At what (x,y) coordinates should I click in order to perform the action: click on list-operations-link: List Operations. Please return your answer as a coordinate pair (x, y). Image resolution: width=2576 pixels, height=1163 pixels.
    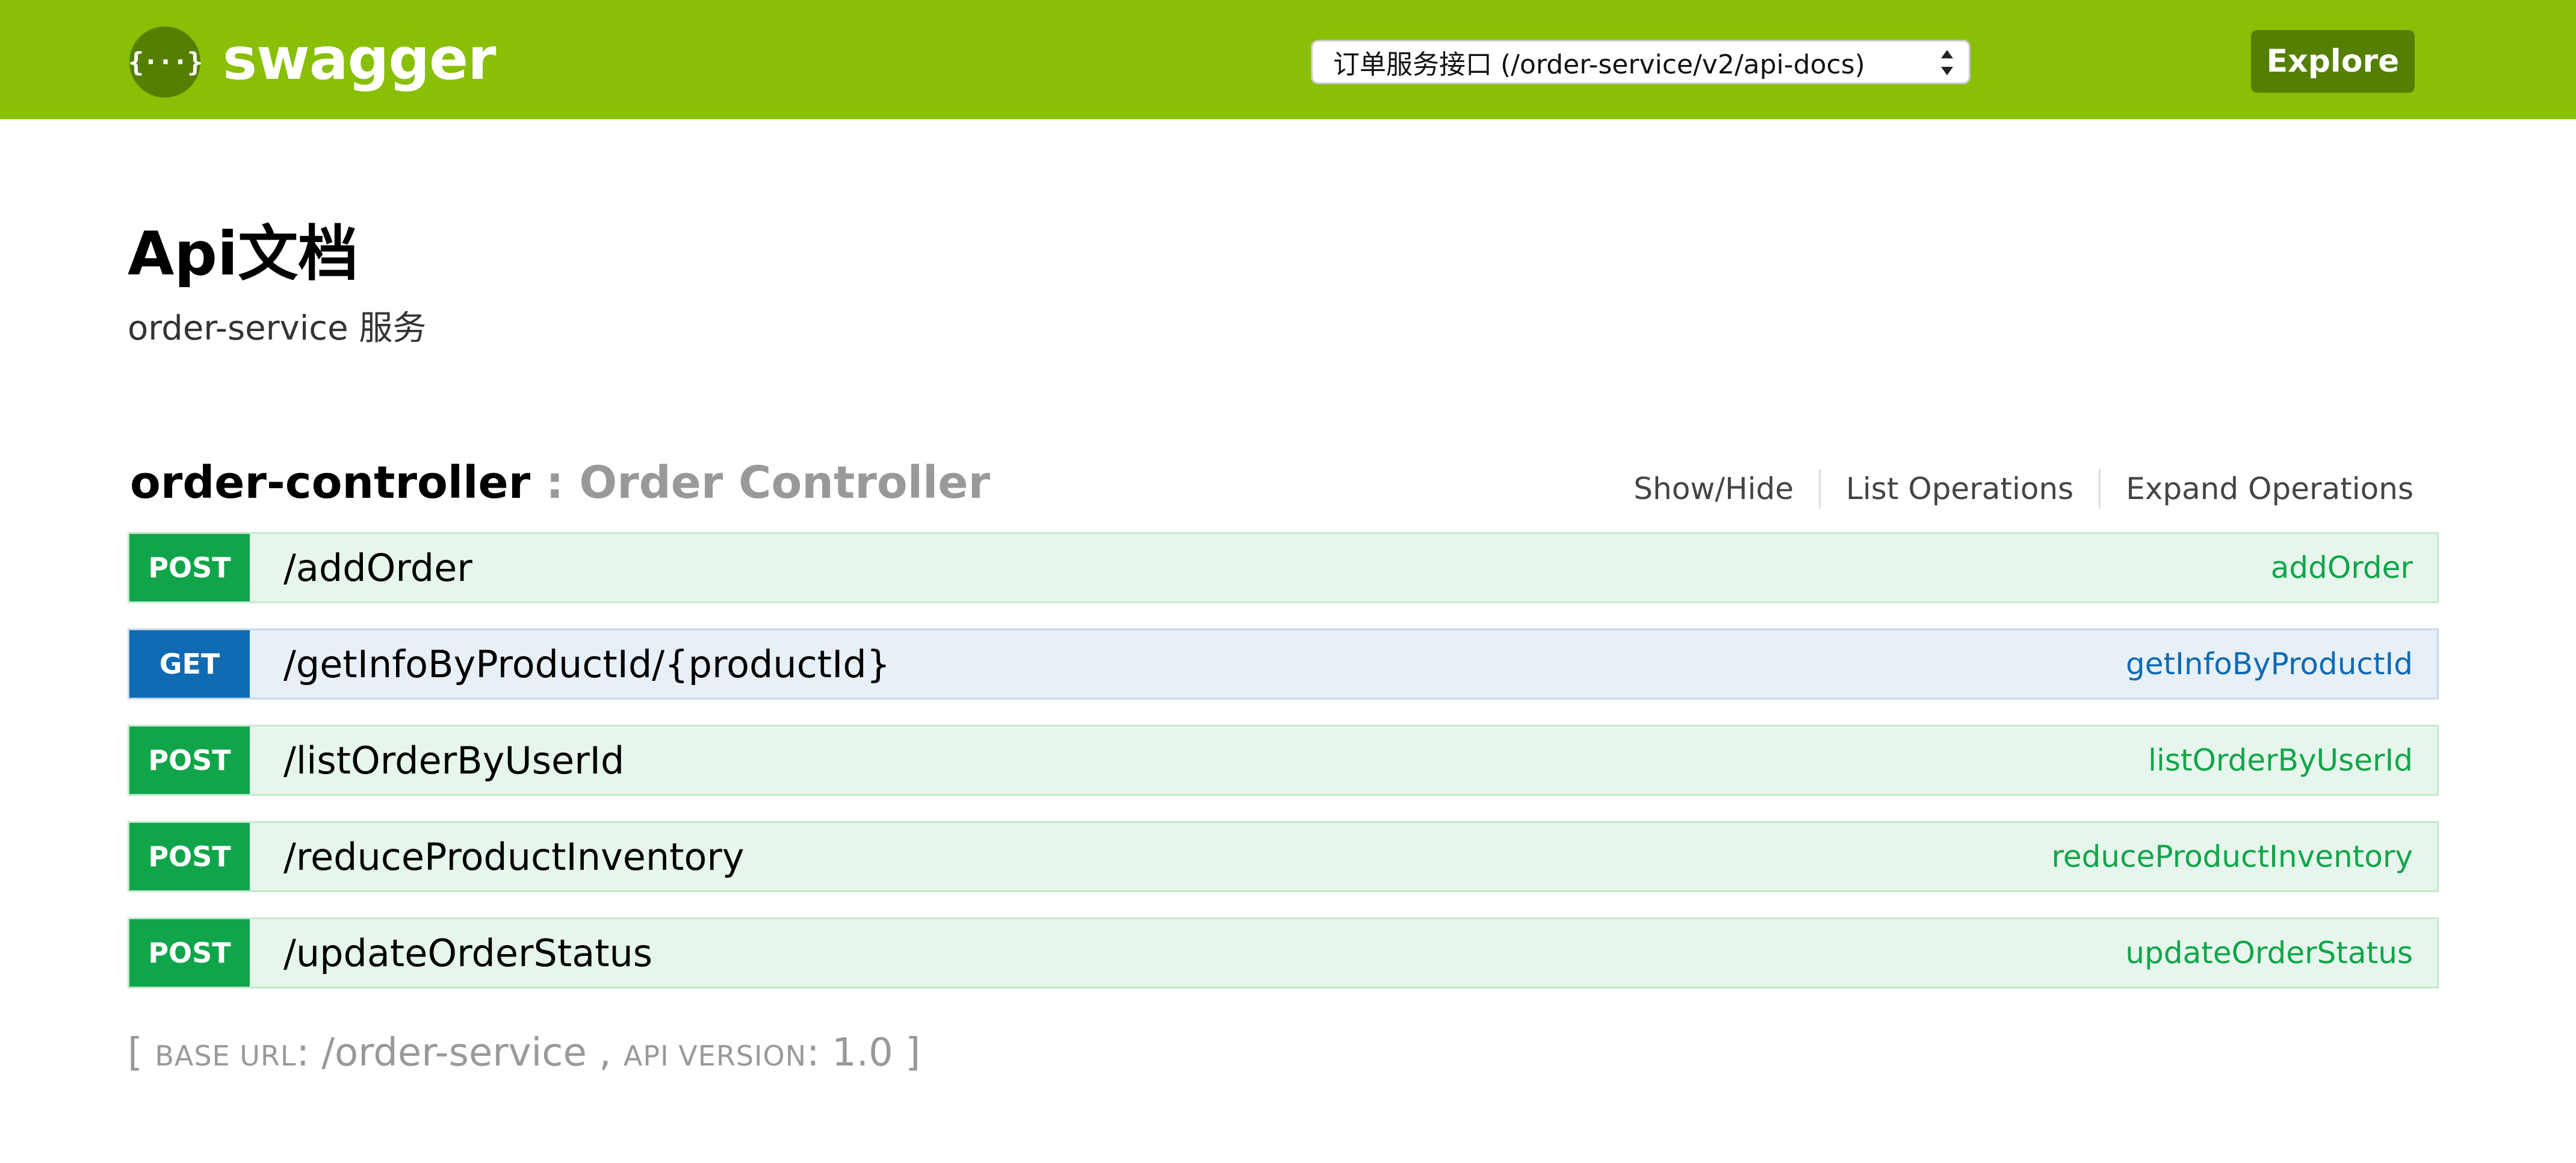
    Looking at the image, I should click on (1960, 488).